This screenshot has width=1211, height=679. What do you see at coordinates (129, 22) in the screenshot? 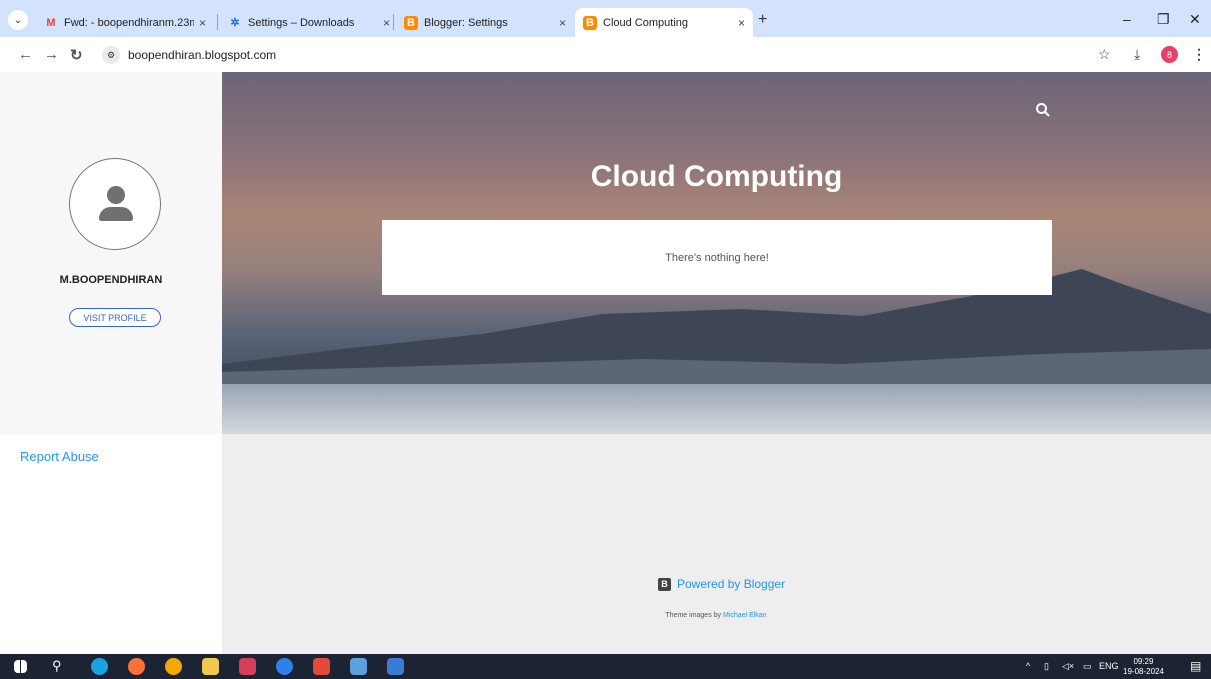
I see `tab-label: Fwd: - boopendhiranm.23mca@` at bounding box center [129, 22].